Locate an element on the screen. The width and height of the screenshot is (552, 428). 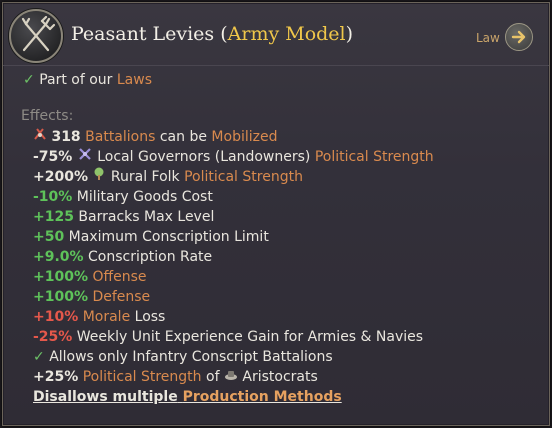
law-open-button is located at coordinates (519, 37).